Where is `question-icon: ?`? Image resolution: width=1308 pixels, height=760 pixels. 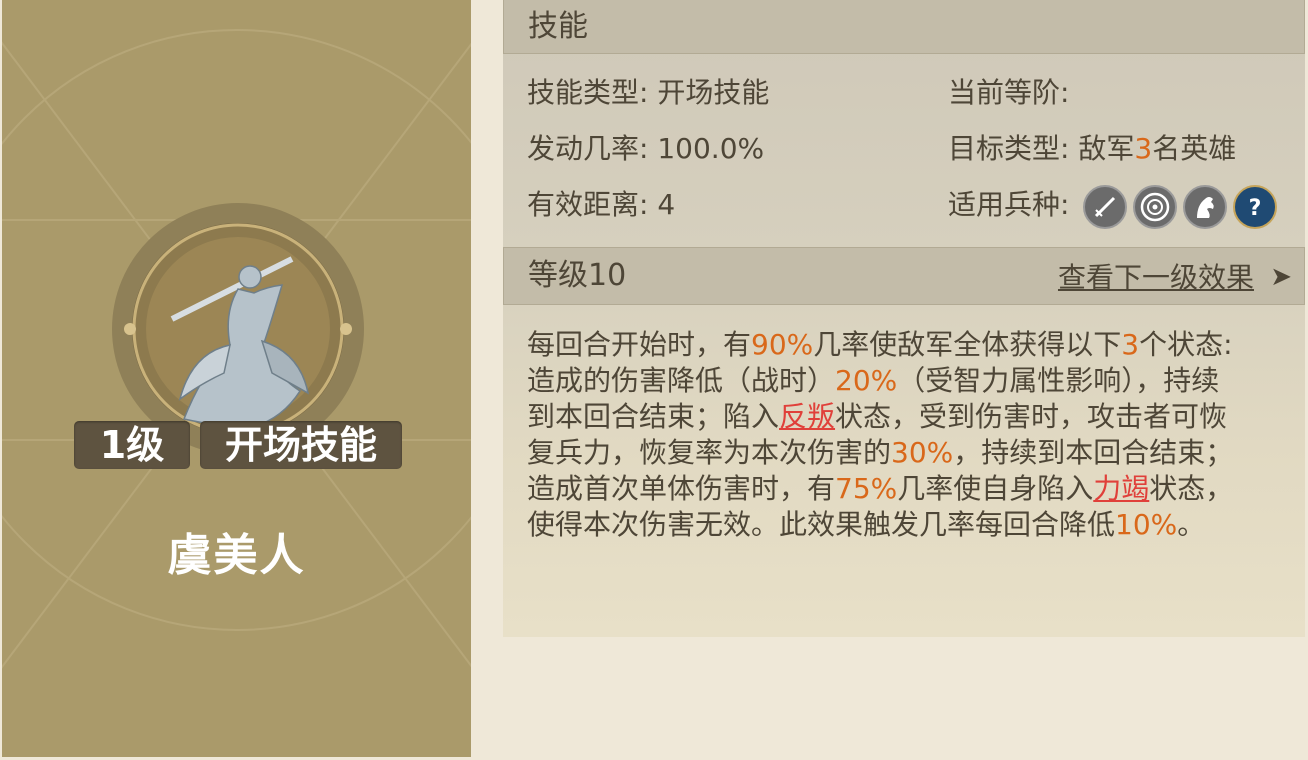 question-icon: ? is located at coordinates (1255, 207).